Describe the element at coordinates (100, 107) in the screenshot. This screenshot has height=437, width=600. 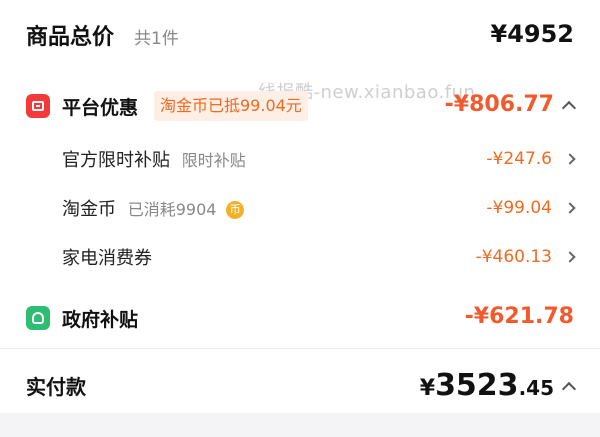
I see `platform-discount-title: 平台优惠` at that location.